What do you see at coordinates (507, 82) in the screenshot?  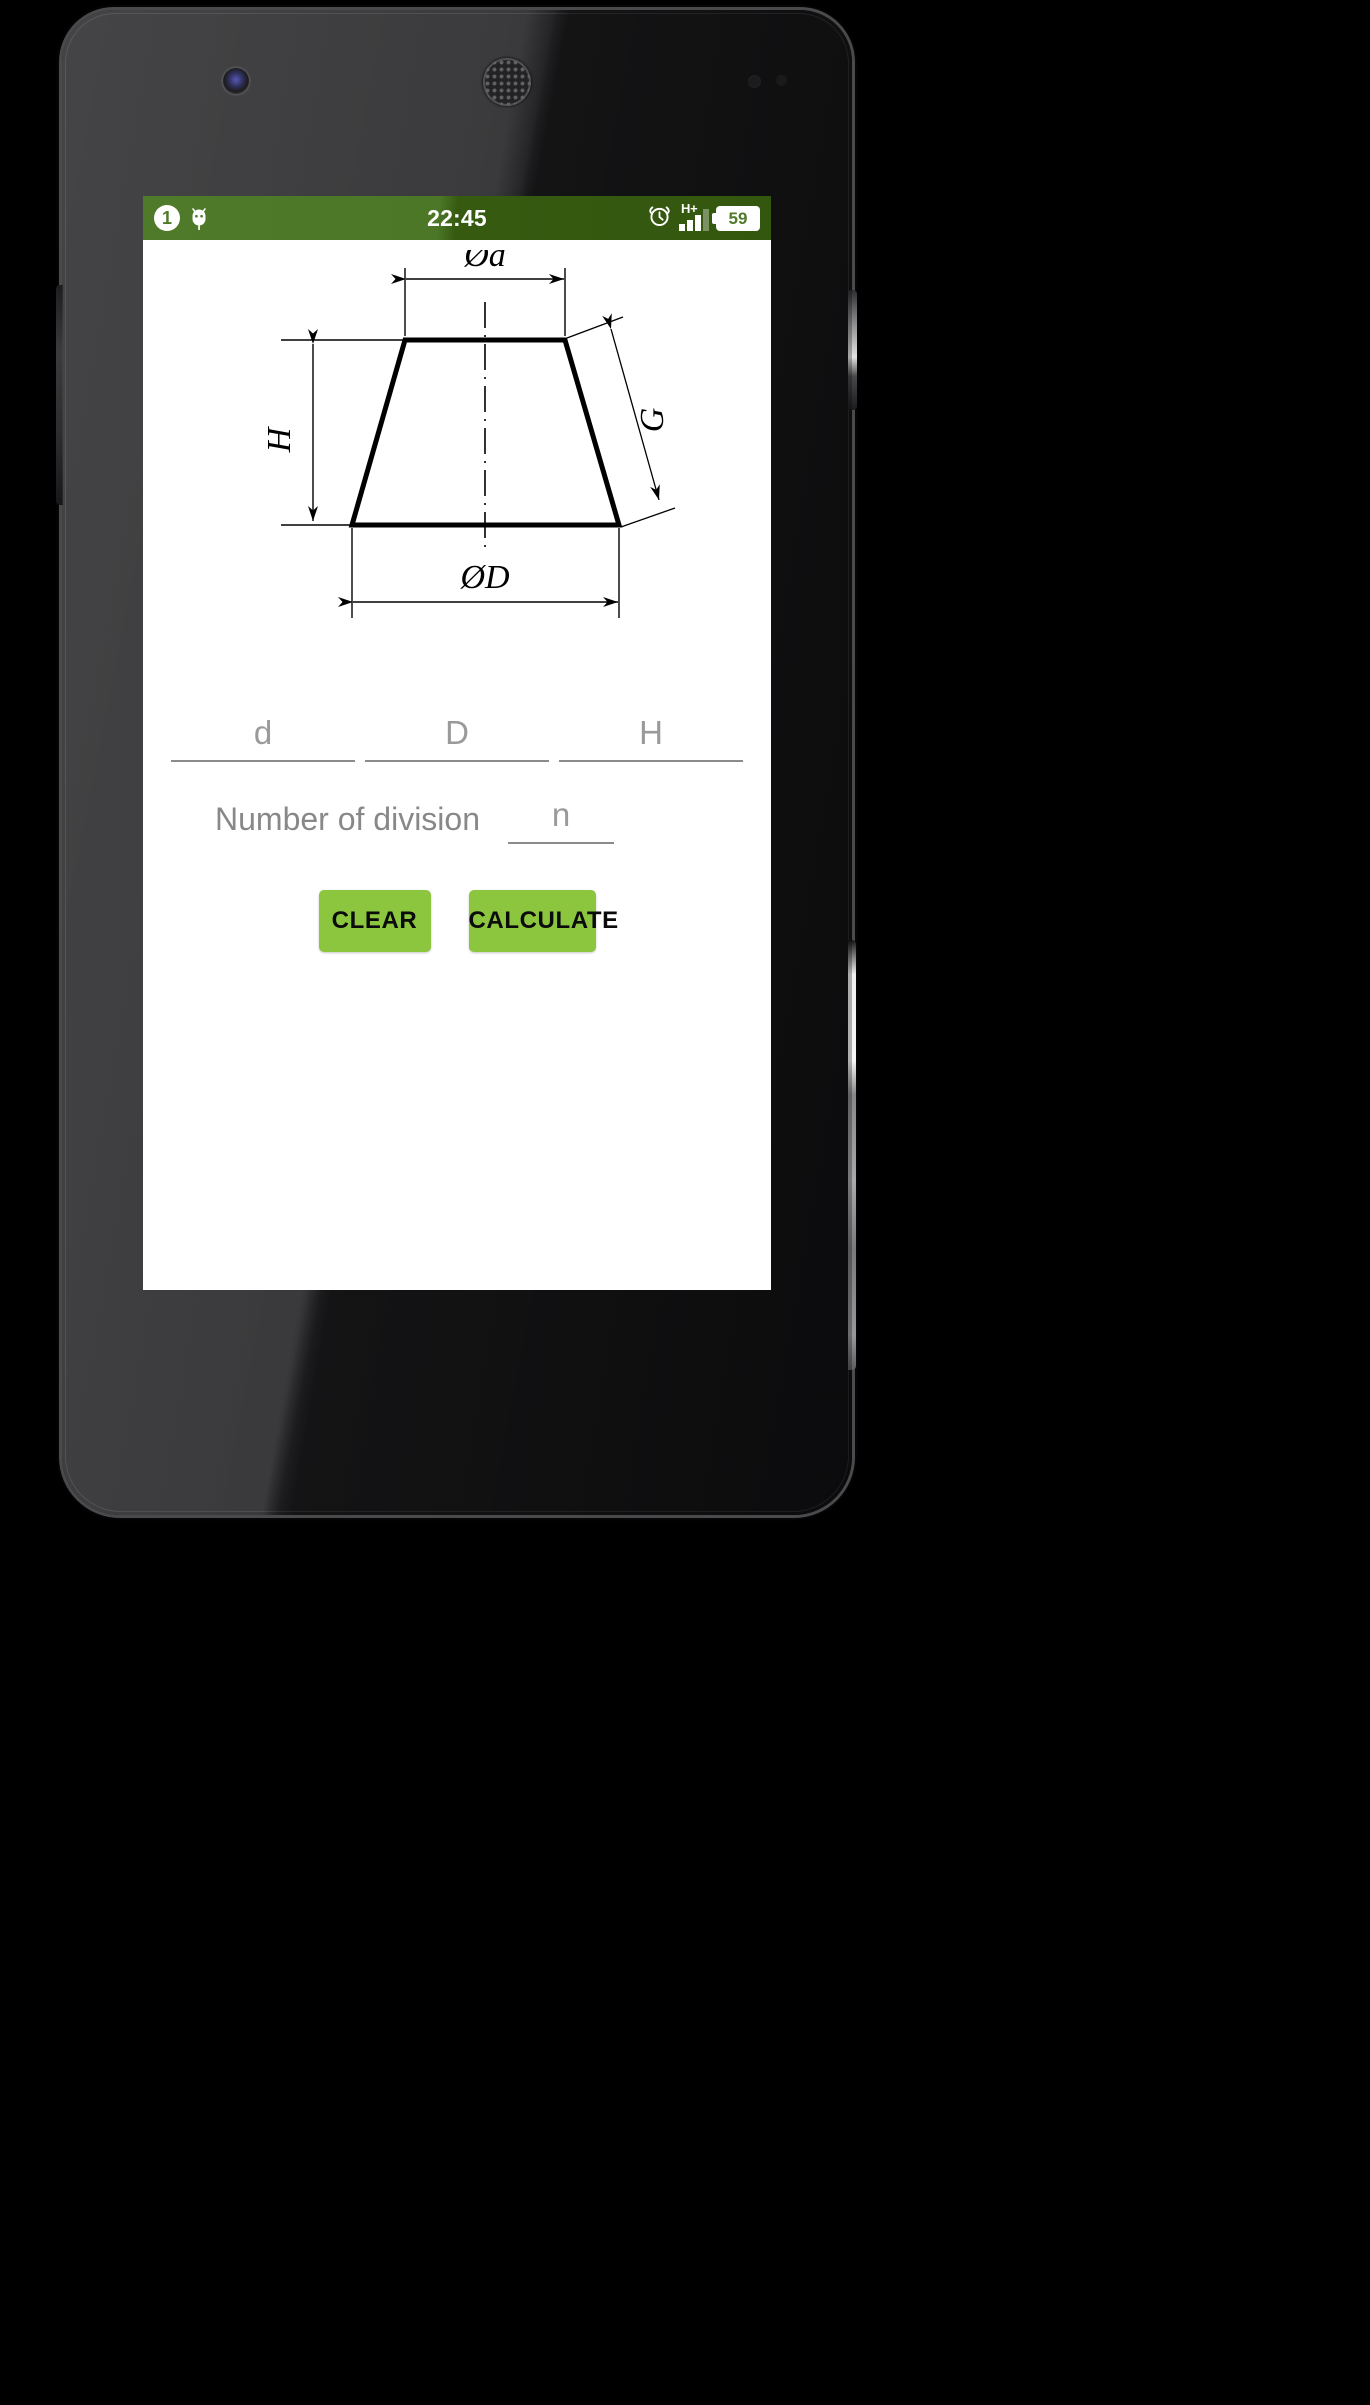 I see `earpiece-speaker-icon` at bounding box center [507, 82].